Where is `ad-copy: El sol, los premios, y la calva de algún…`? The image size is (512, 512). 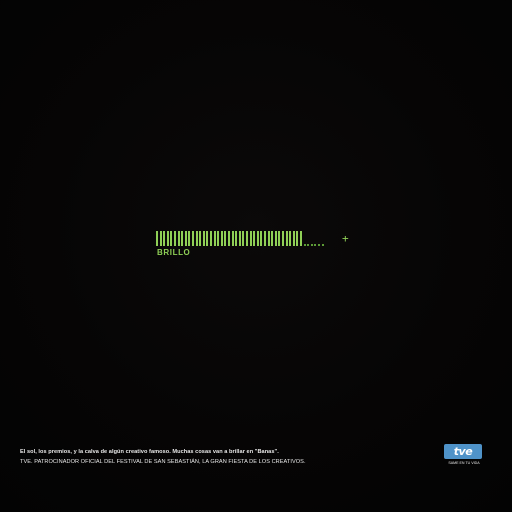
ad-copy: El sol, los premios, y la calva de algún… is located at coordinates (230, 457).